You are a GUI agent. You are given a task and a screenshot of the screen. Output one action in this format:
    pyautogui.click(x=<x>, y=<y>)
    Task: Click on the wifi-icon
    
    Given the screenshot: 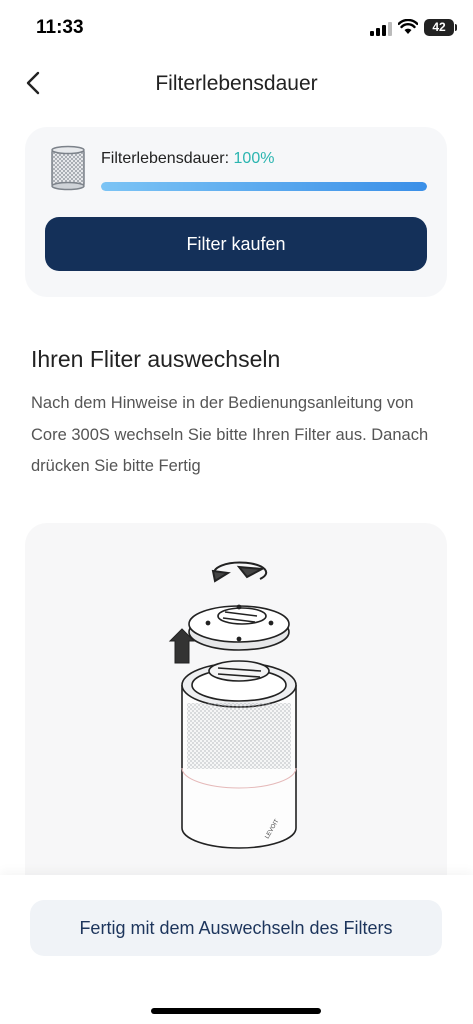 What is the action you would take?
    pyautogui.click(x=408, y=26)
    